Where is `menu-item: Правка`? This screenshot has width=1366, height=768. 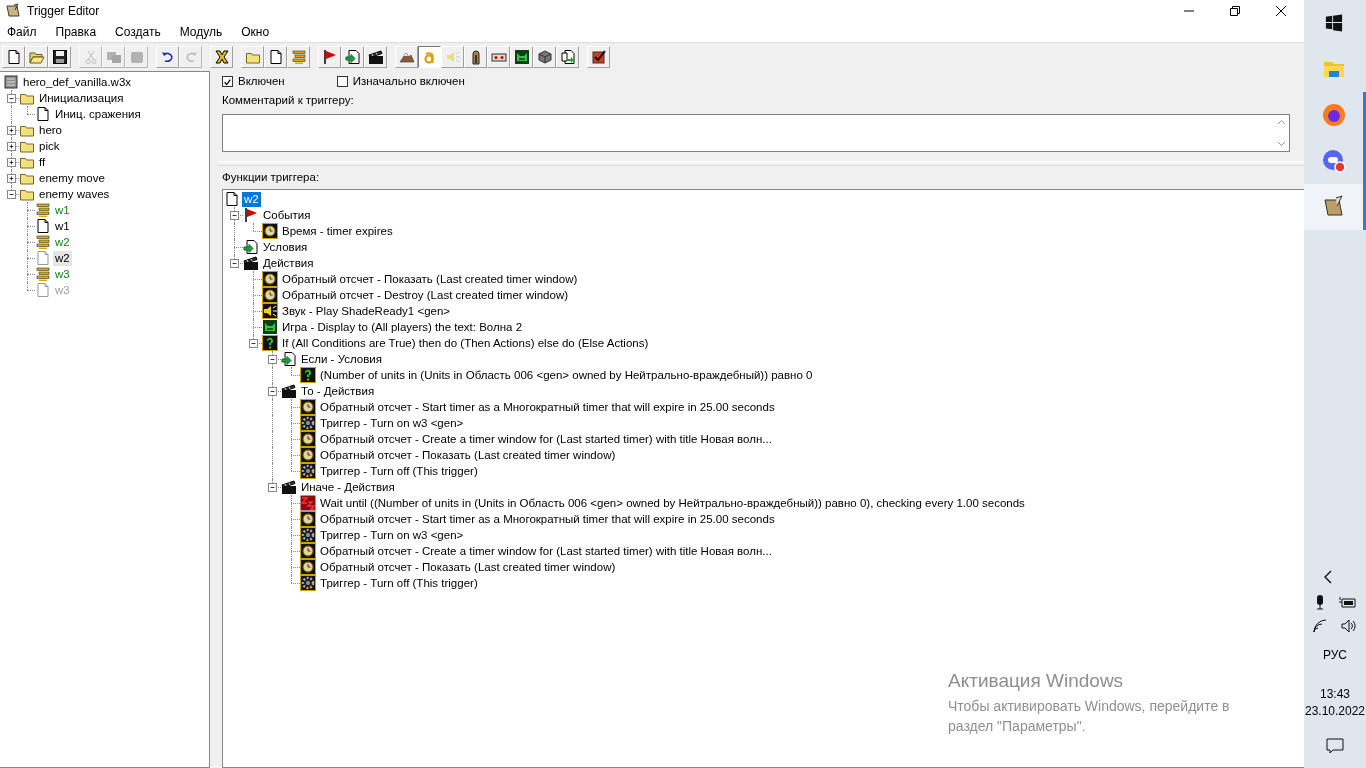
menu-item: Правка is located at coordinates (76, 32).